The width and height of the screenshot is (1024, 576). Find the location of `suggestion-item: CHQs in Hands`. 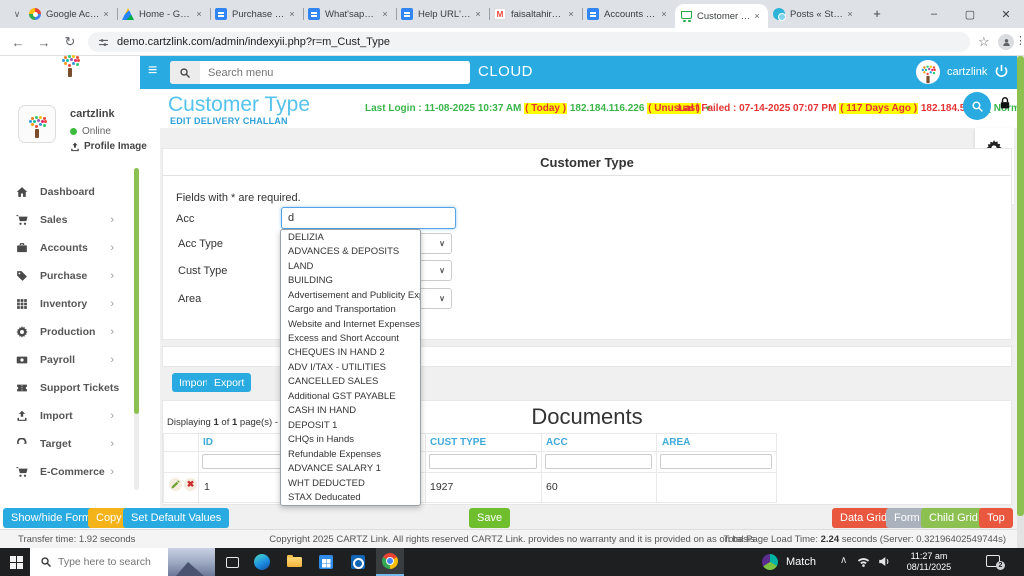

suggestion-item: CHQs in Hands is located at coordinates (350, 440).